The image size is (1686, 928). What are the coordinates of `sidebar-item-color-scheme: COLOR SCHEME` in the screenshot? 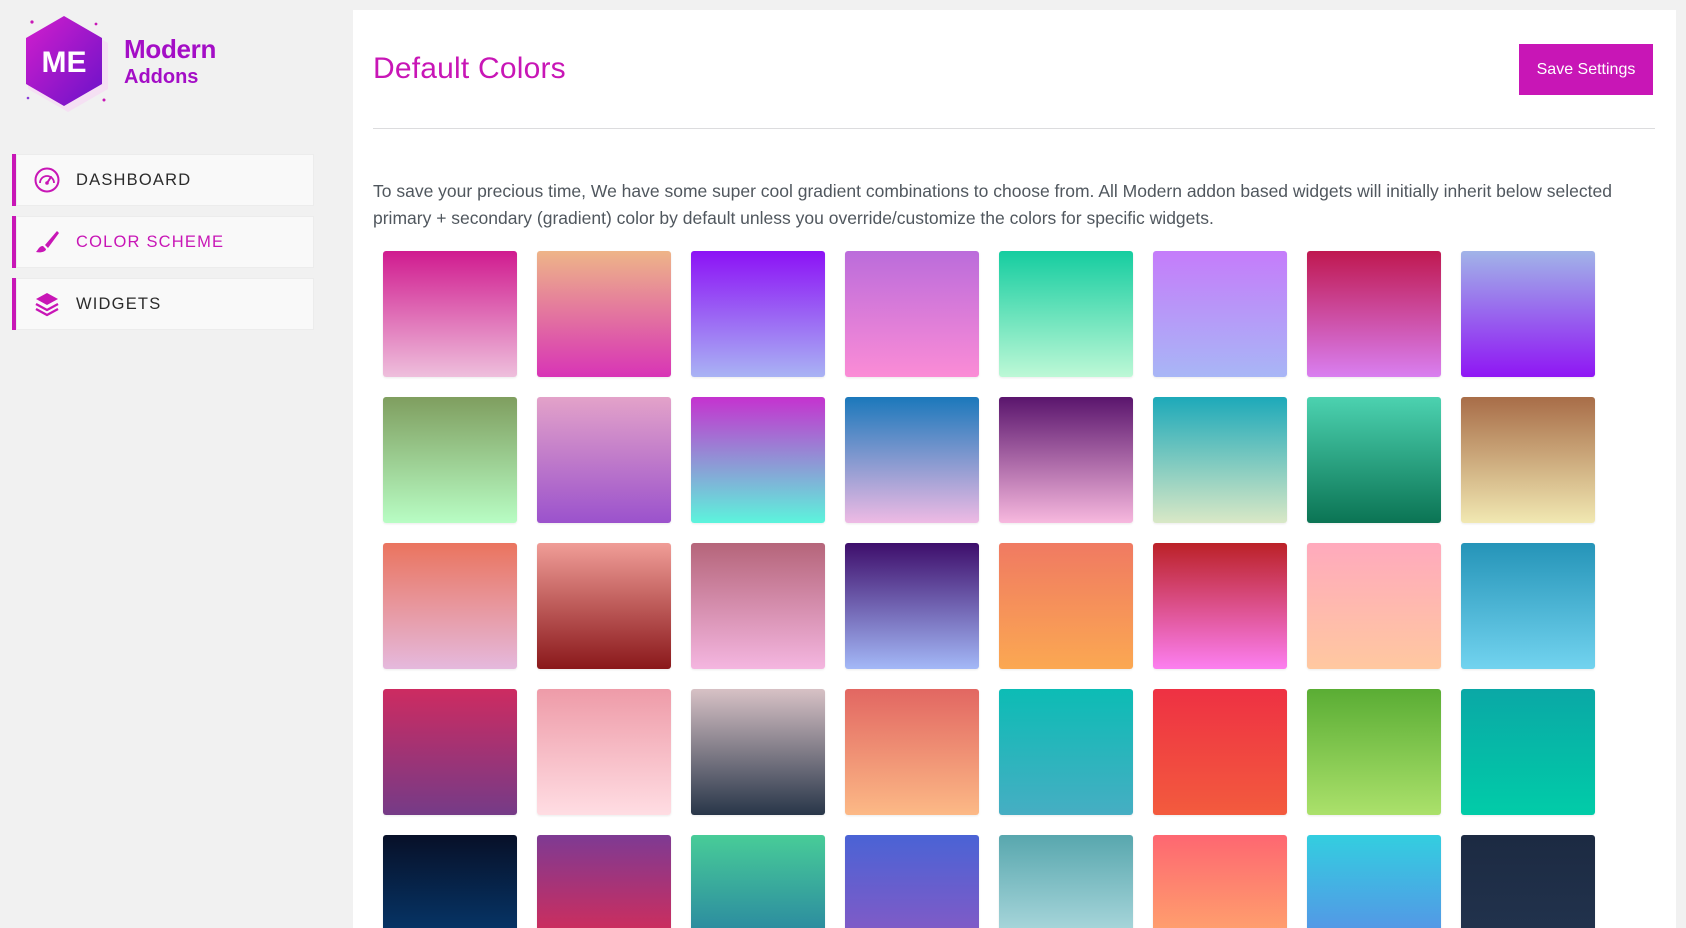 It's located at (163, 242).